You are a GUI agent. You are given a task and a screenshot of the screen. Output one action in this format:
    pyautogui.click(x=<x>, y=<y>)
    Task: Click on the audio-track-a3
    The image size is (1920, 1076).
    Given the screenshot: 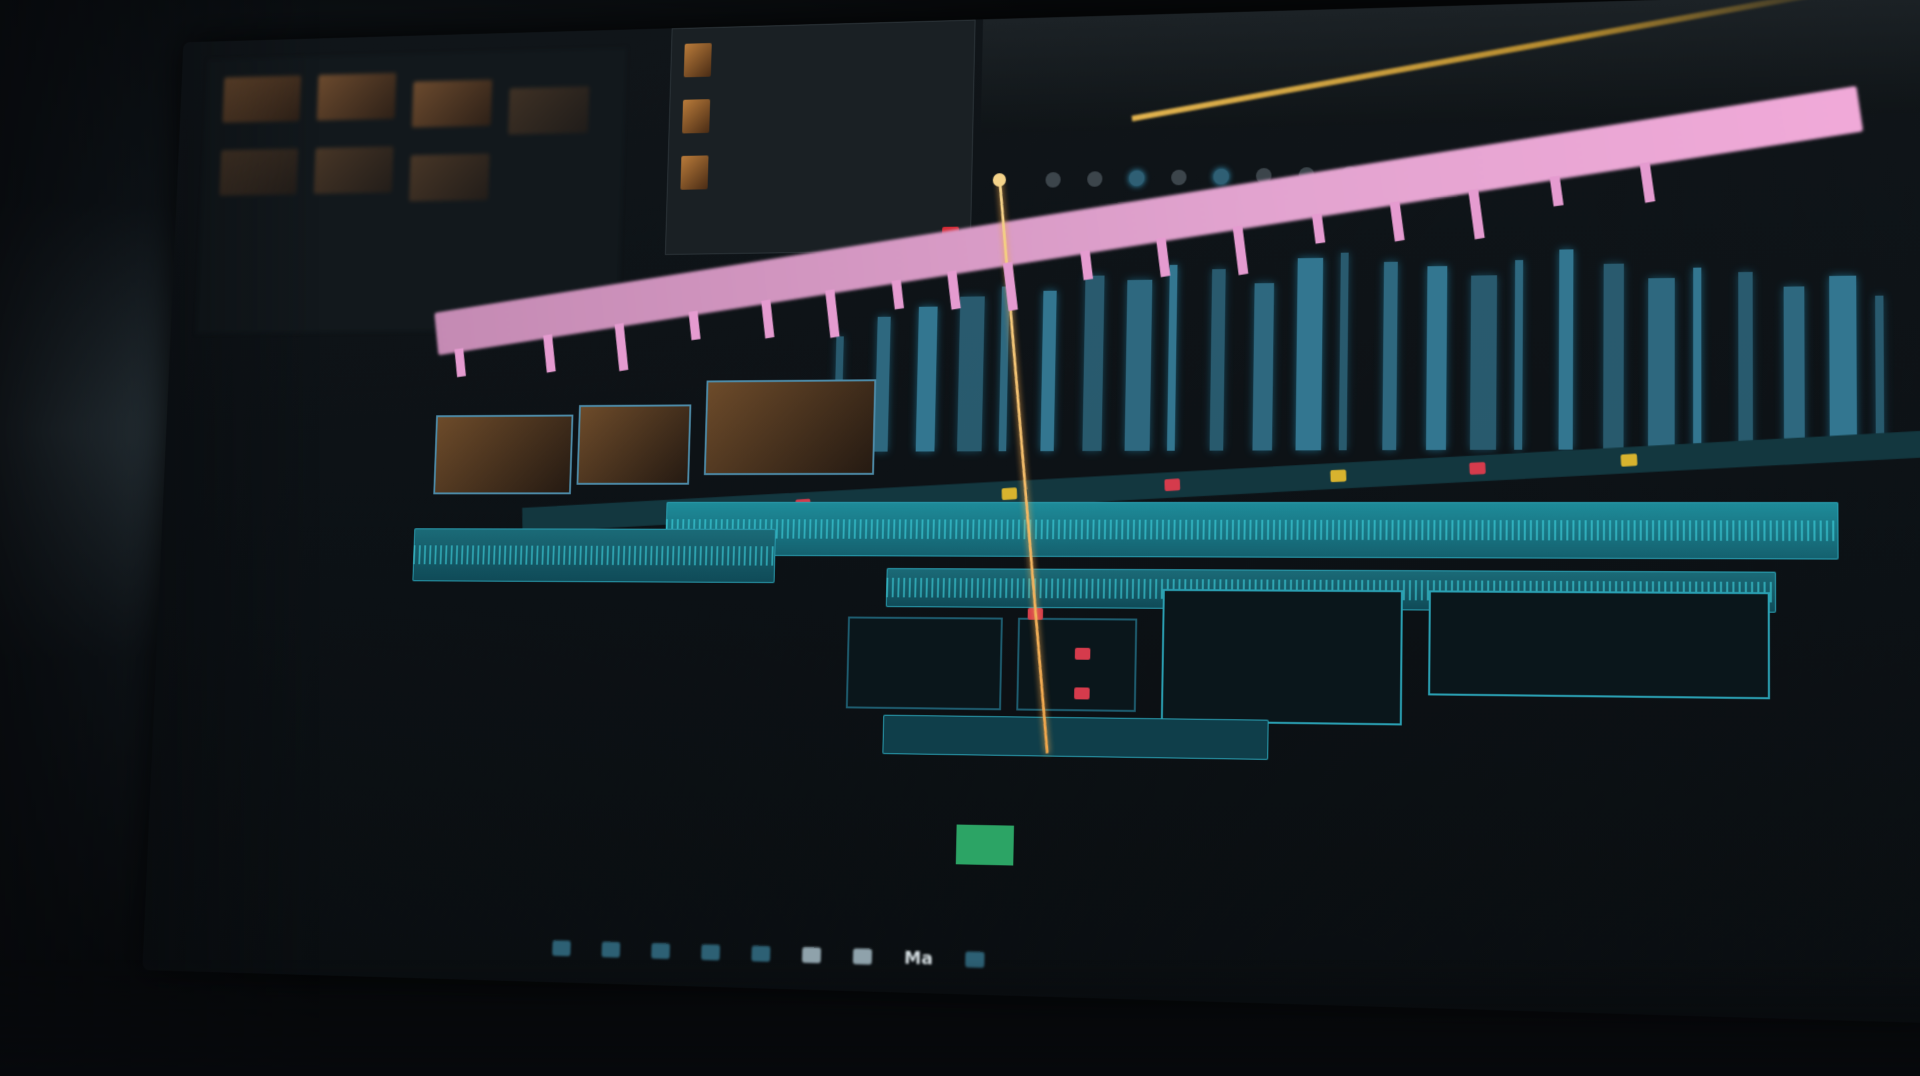 What is the action you would take?
    pyautogui.click(x=1075, y=737)
    